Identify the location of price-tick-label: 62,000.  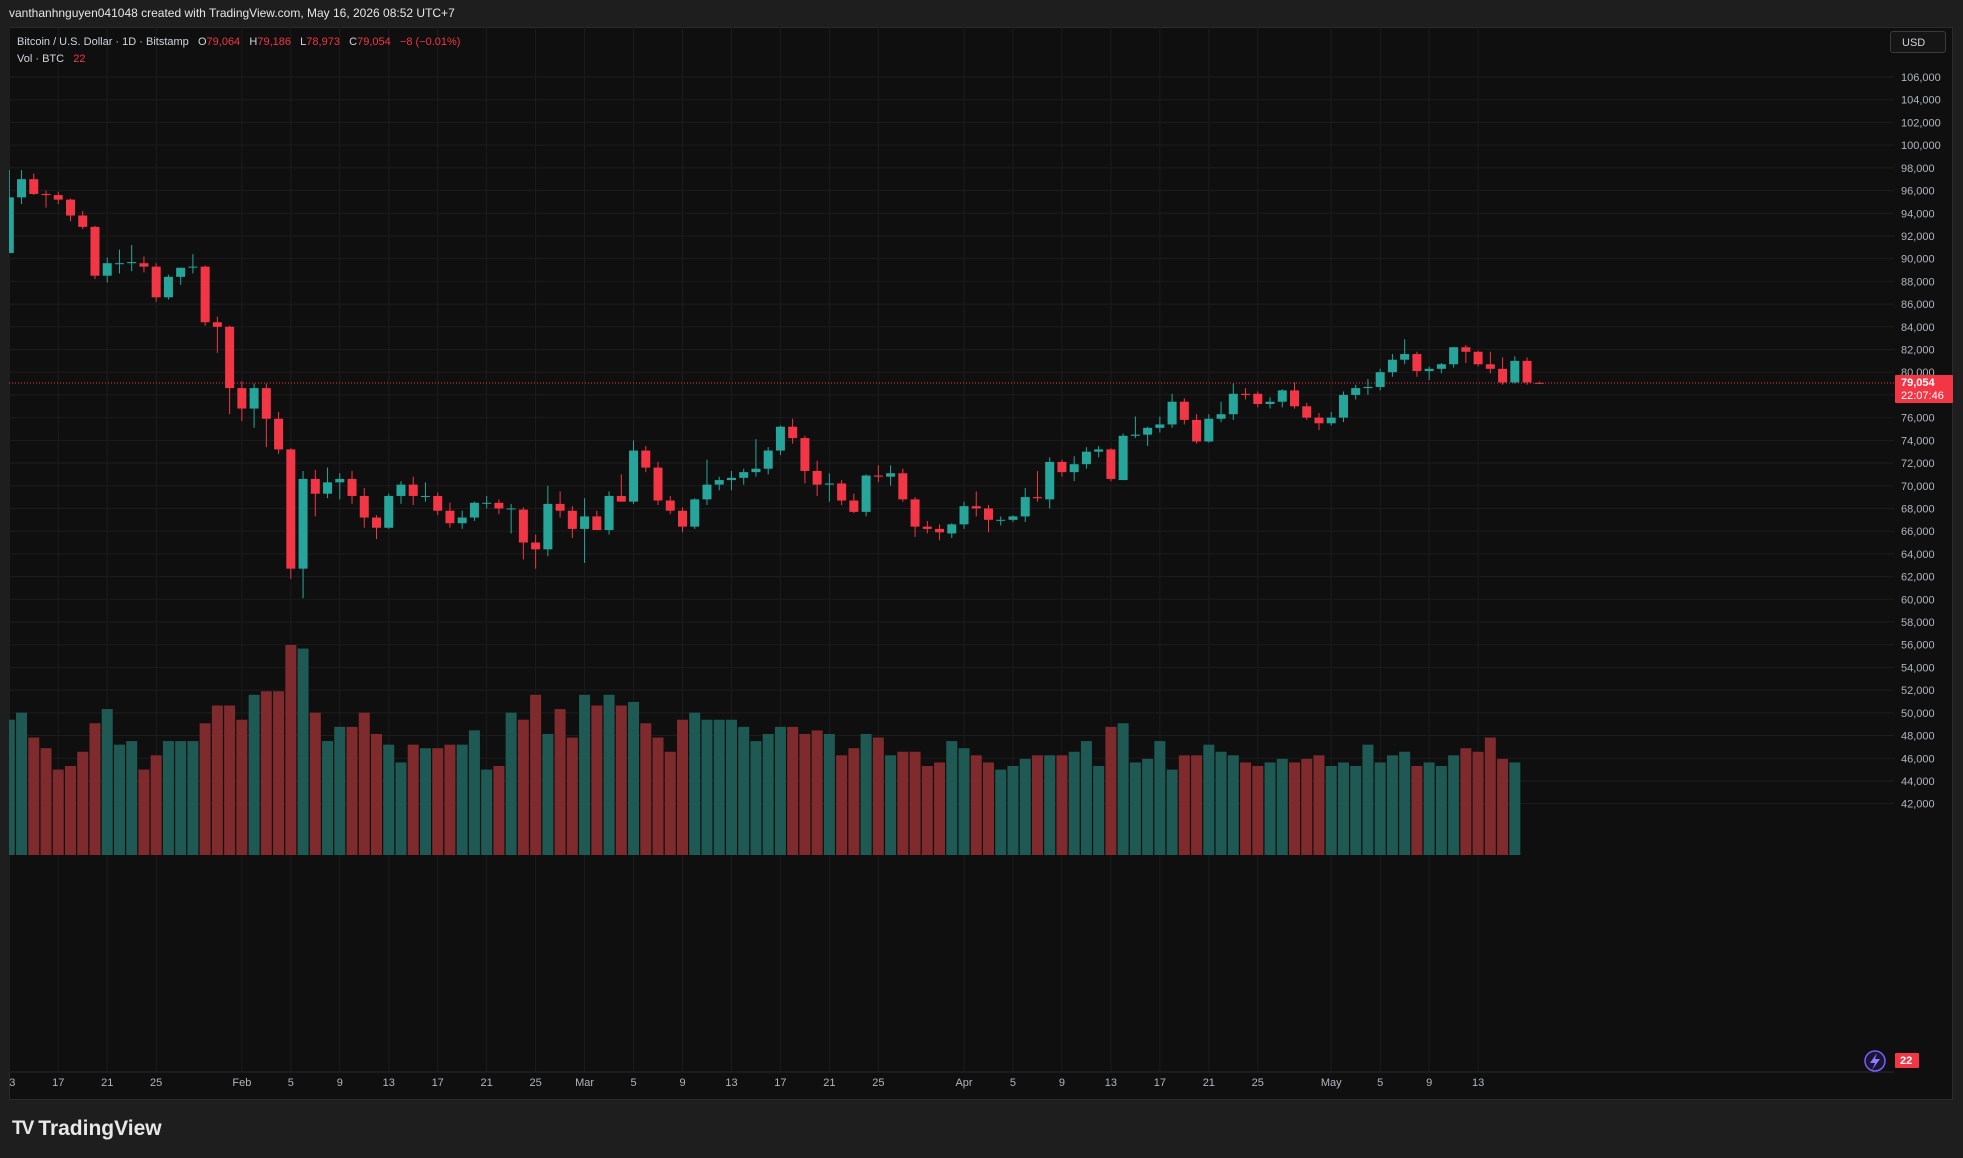
(1918, 578).